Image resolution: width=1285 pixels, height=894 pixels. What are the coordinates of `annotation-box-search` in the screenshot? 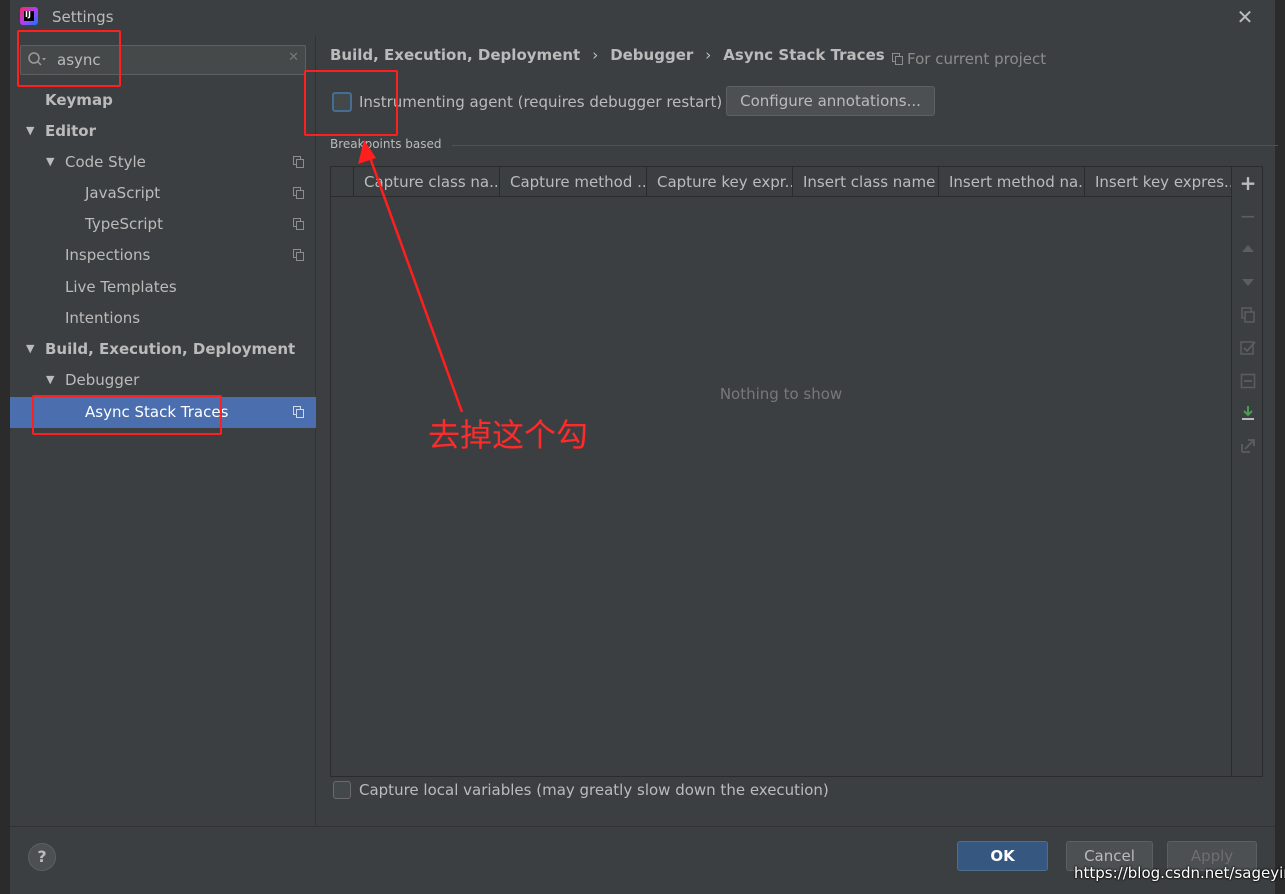 It's located at (69, 58).